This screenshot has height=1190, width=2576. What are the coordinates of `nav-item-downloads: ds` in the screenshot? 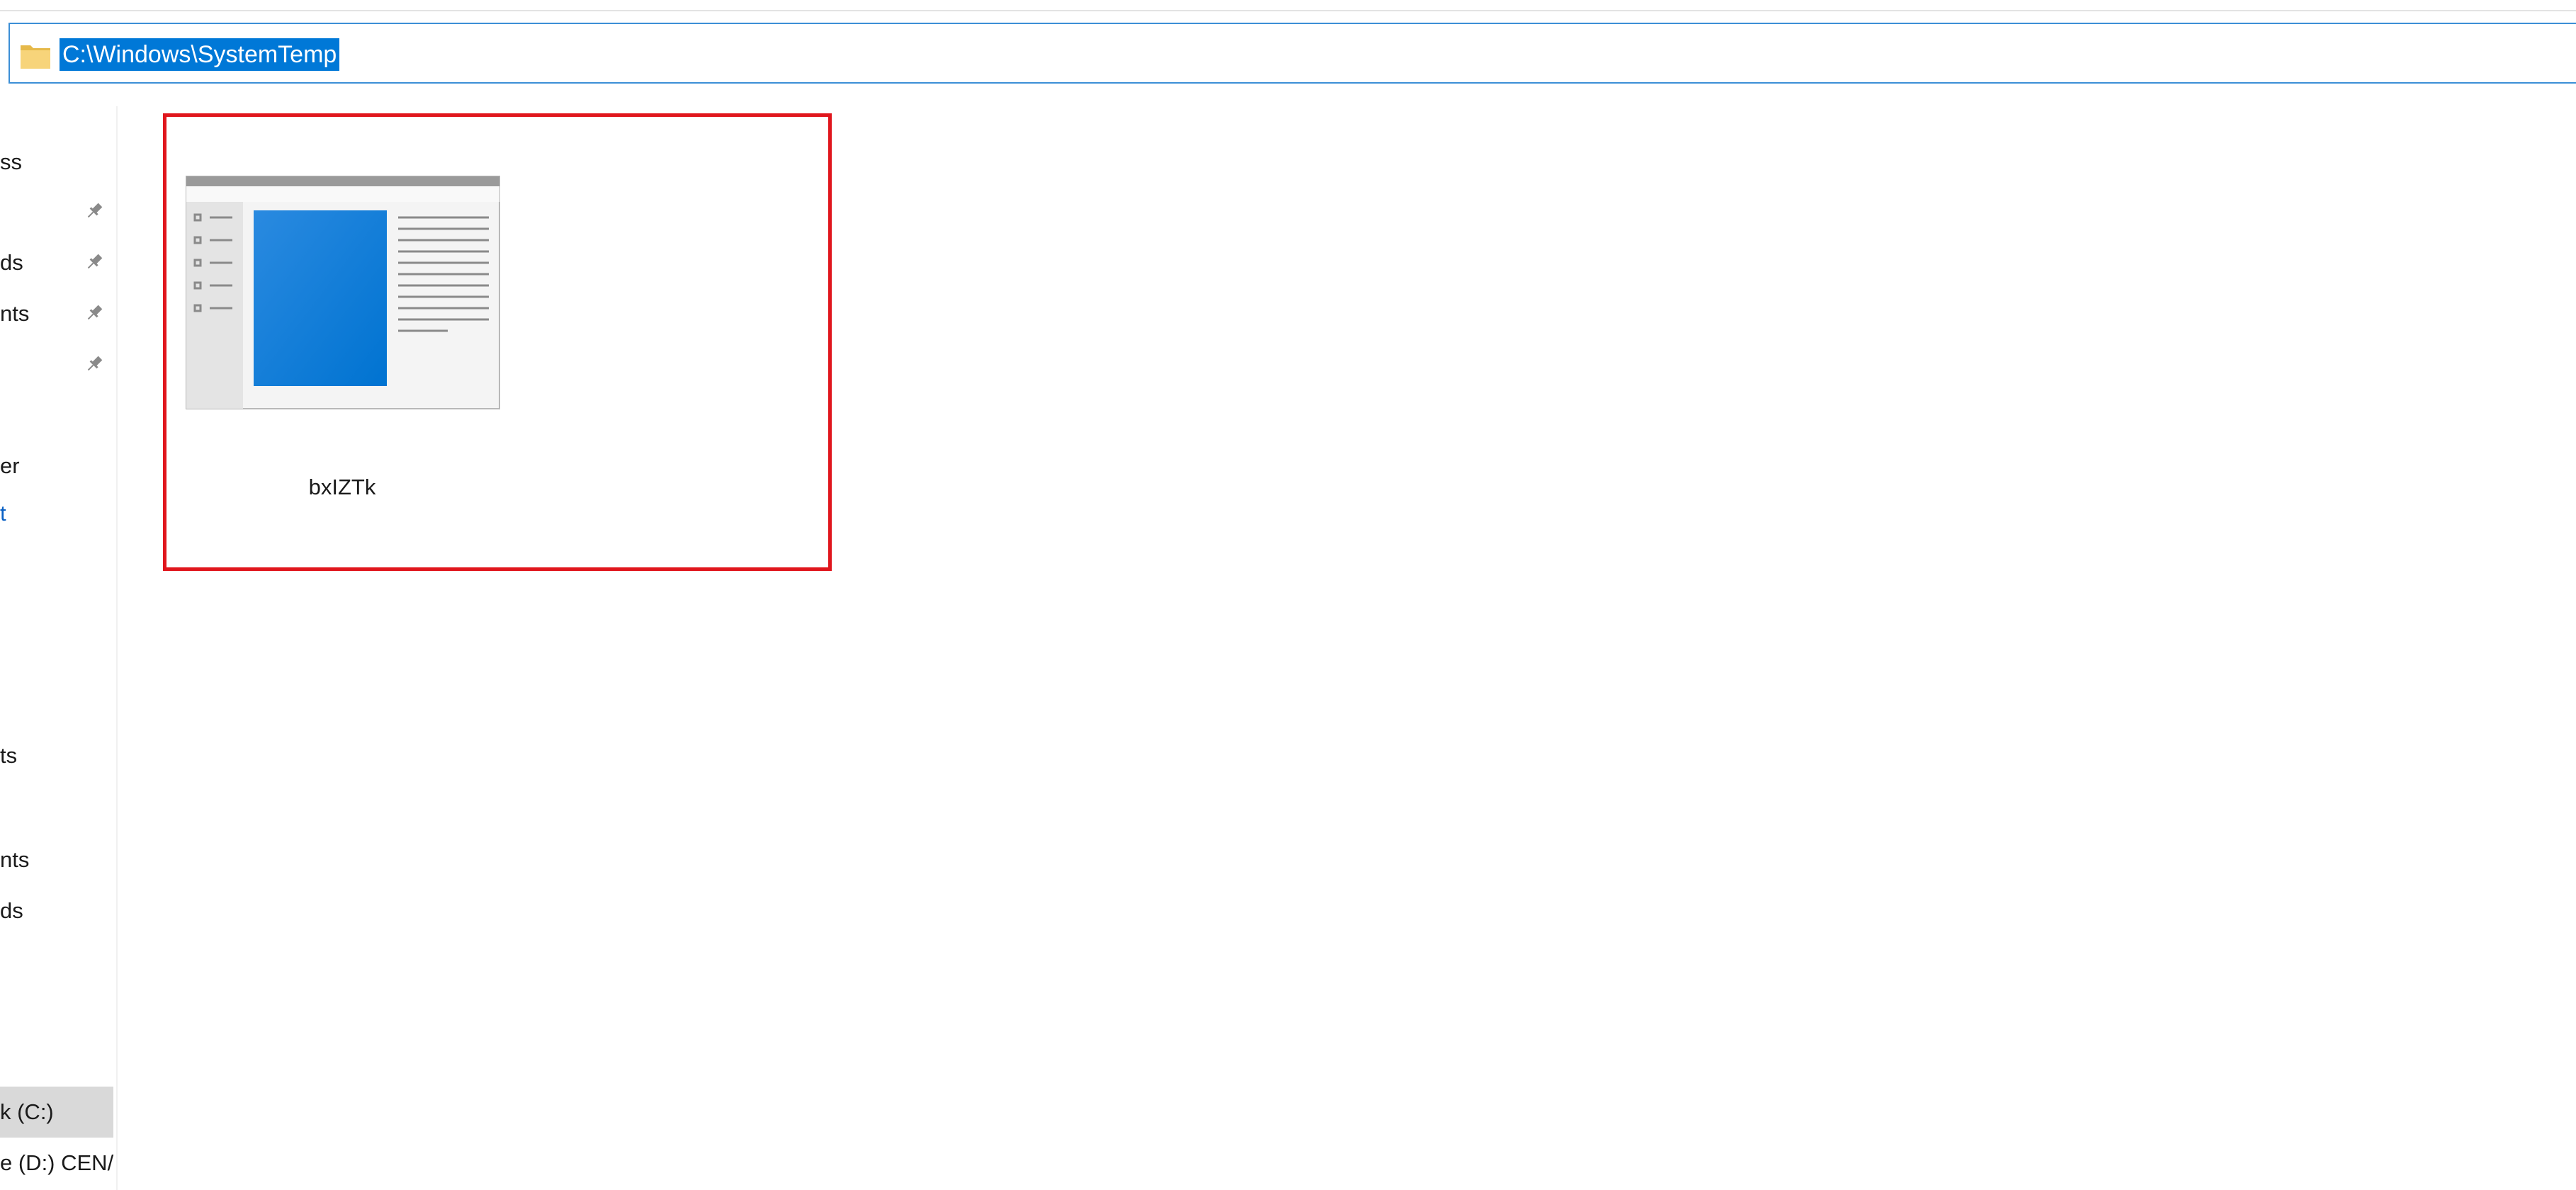 It's located at (11, 263).